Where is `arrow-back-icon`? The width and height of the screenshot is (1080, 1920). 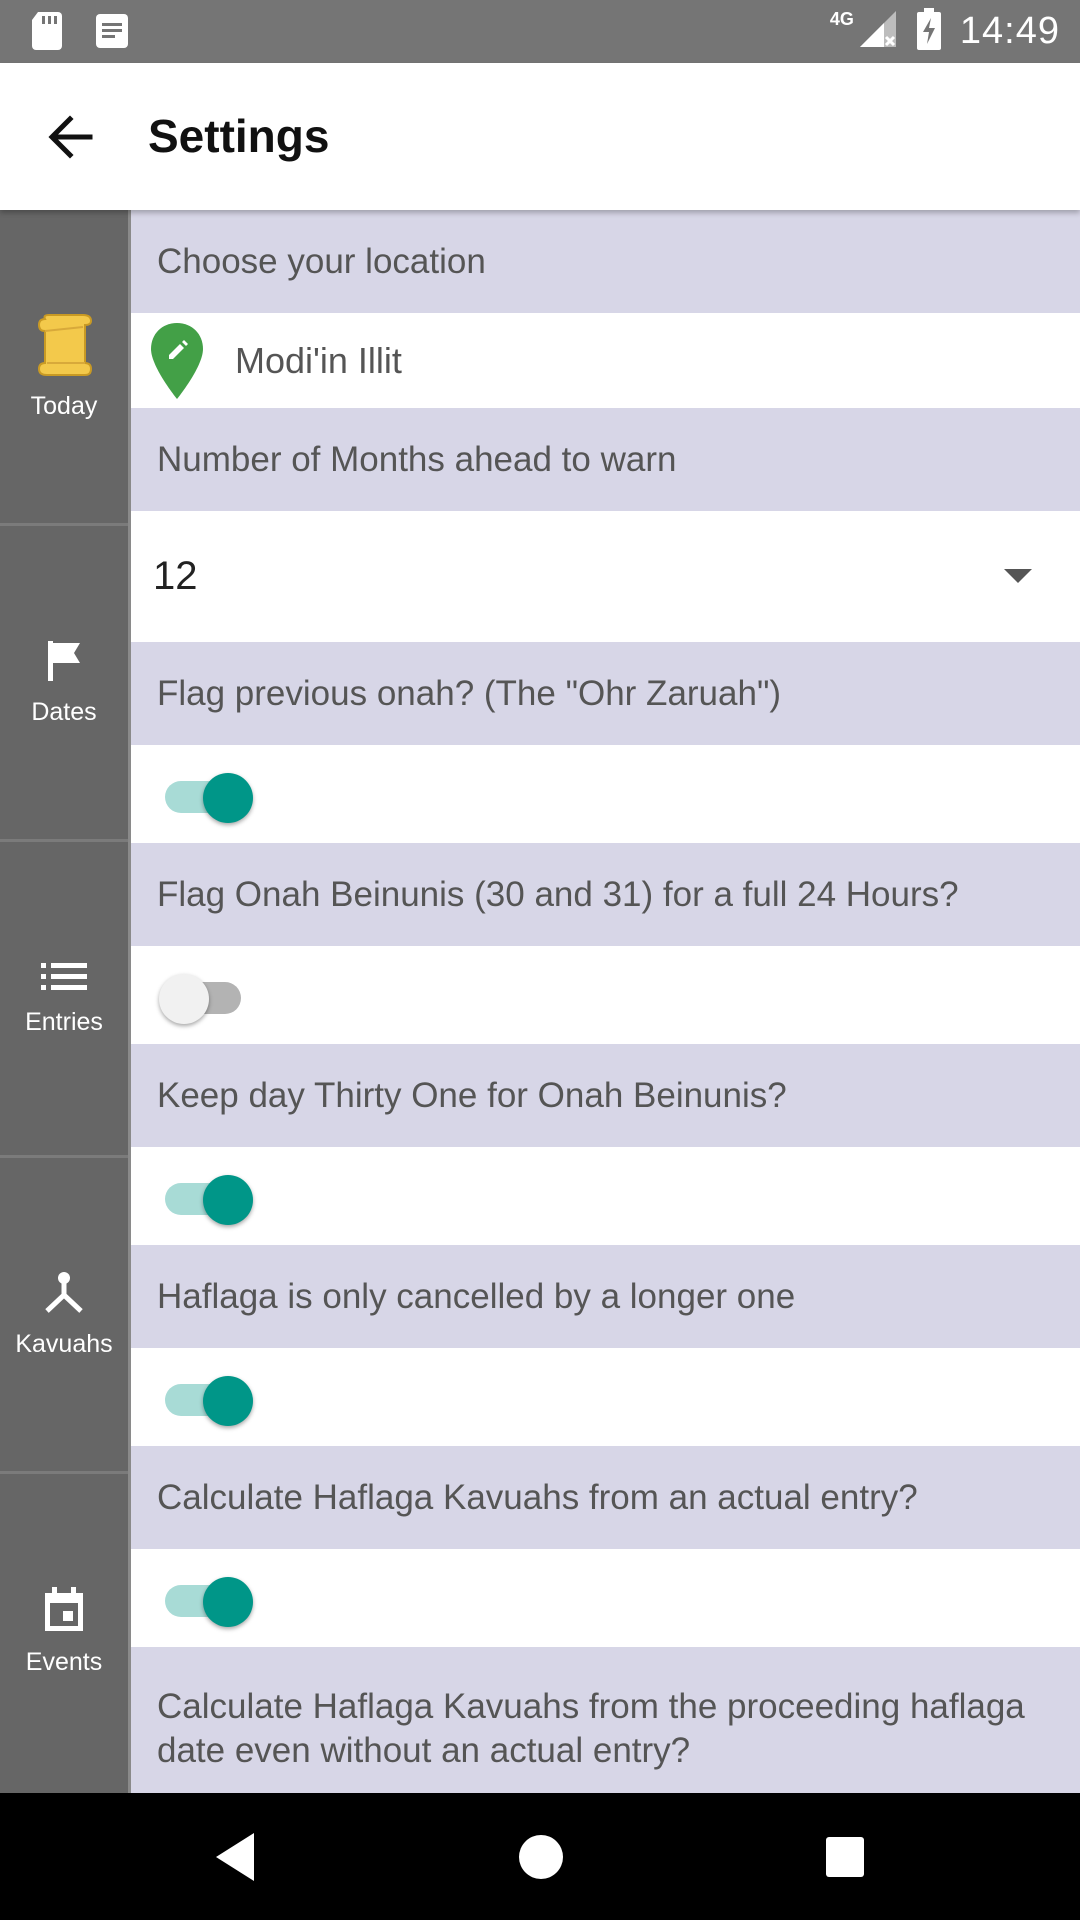 arrow-back-icon is located at coordinates (70, 137).